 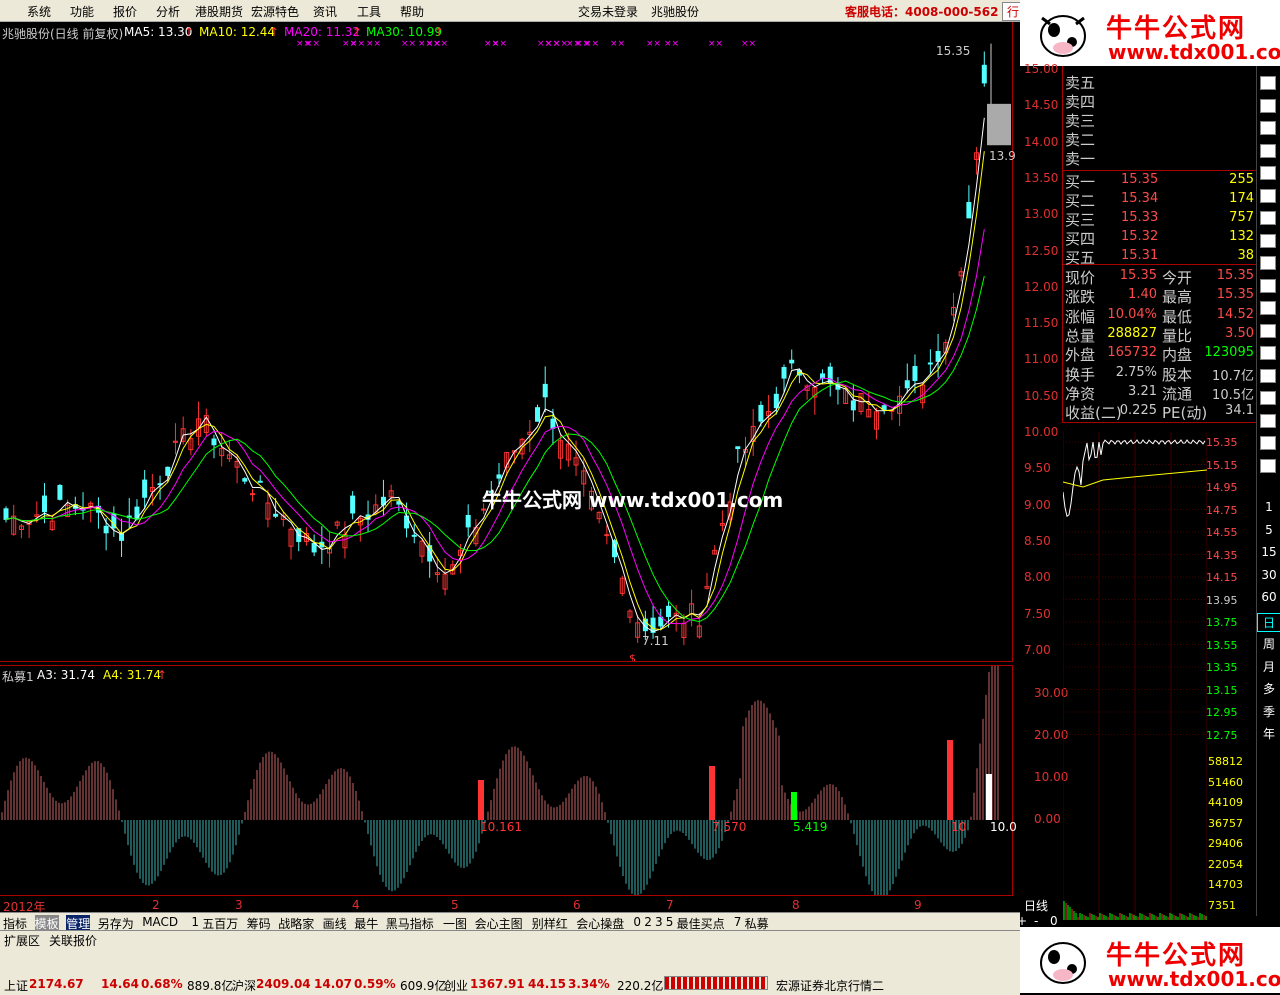 What do you see at coordinates (1036, 921) in the screenshot?
I see `zoom-out-button: -` at bounding box center [1036, 921].